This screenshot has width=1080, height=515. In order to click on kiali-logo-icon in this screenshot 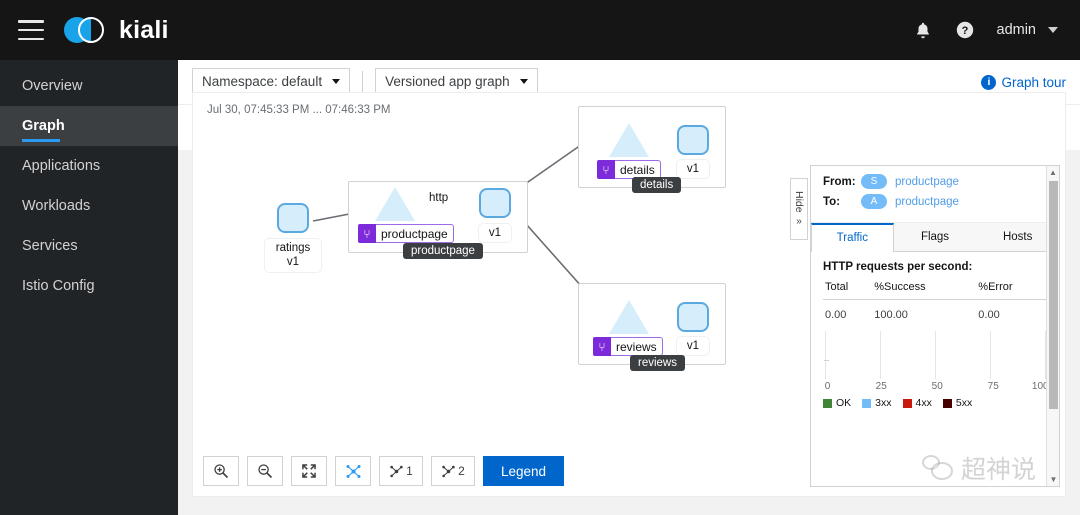, I will do `click(87, 30)`.